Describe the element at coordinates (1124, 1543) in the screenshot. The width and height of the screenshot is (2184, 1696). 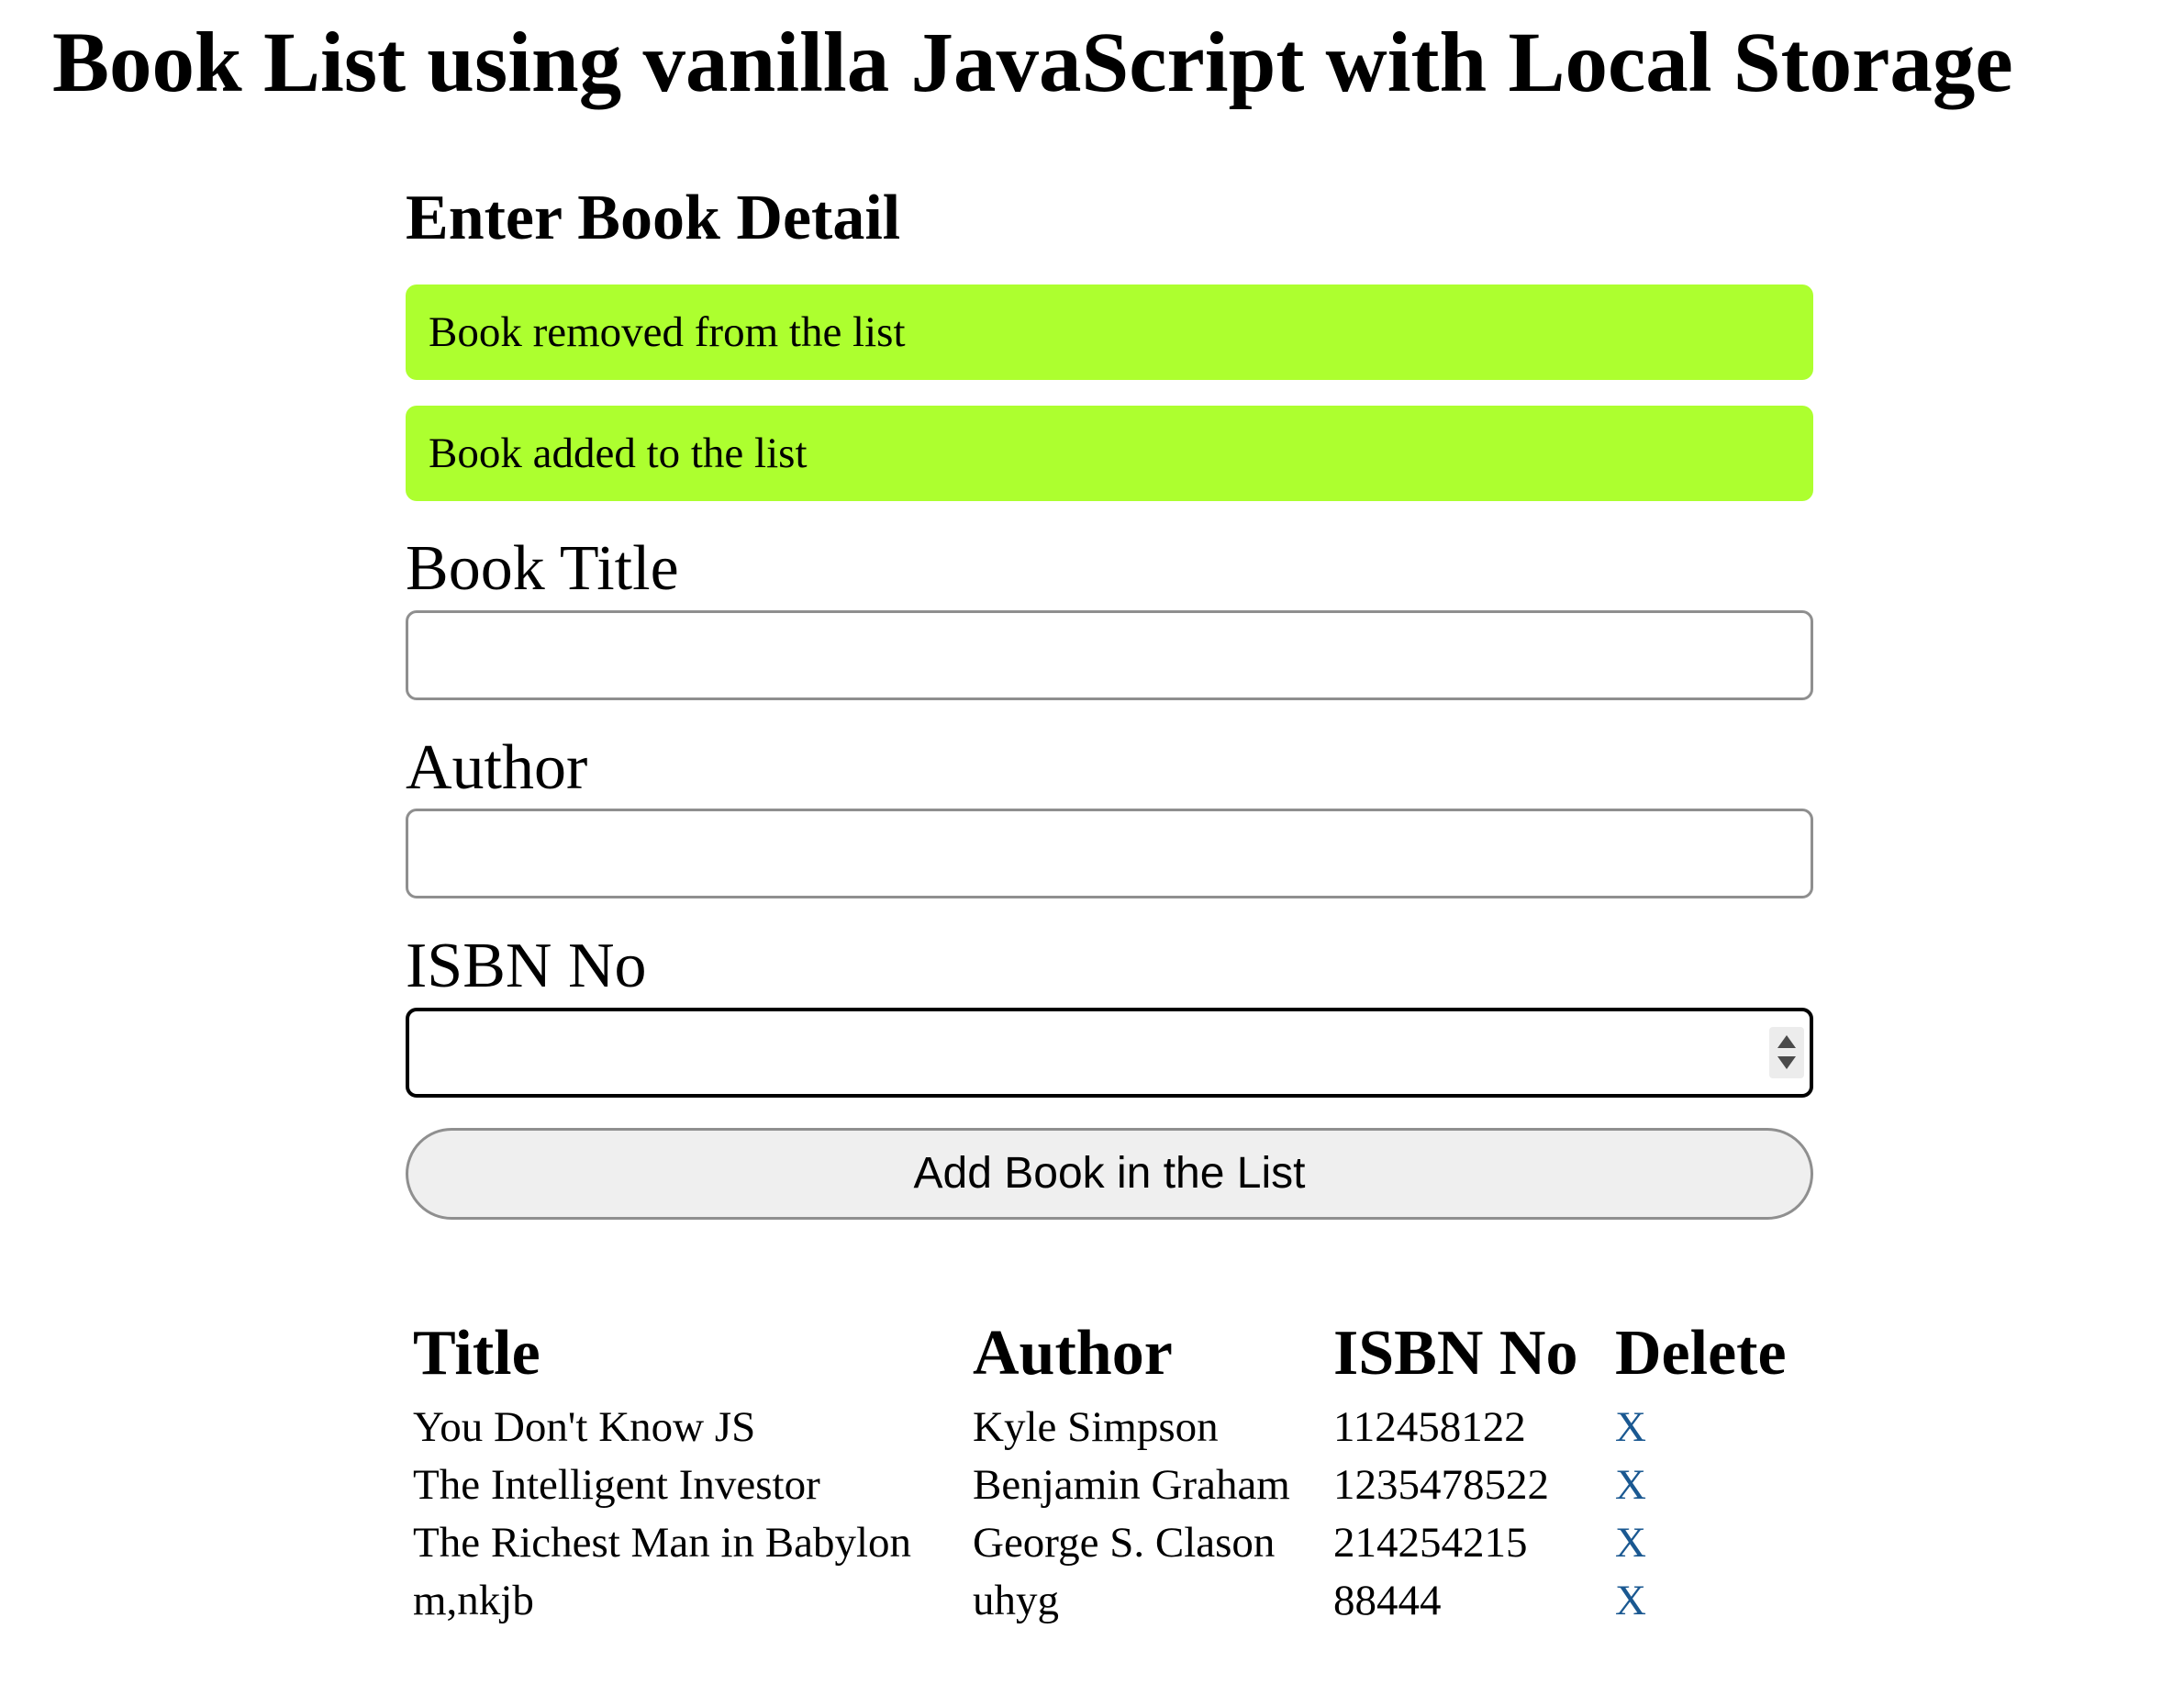
I see `cell-author: George S. Clason` at that location.